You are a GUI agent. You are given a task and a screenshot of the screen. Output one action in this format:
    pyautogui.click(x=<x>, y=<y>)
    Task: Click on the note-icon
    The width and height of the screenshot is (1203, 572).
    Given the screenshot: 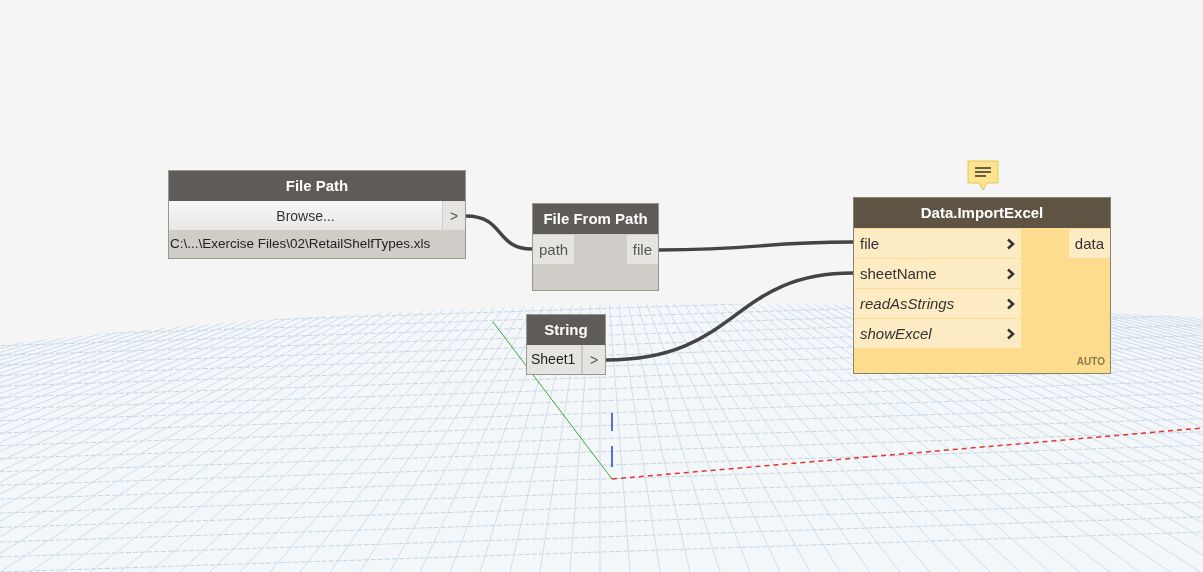 What is the action you would take?
    pyautogui.click(x=983, y=175)
    